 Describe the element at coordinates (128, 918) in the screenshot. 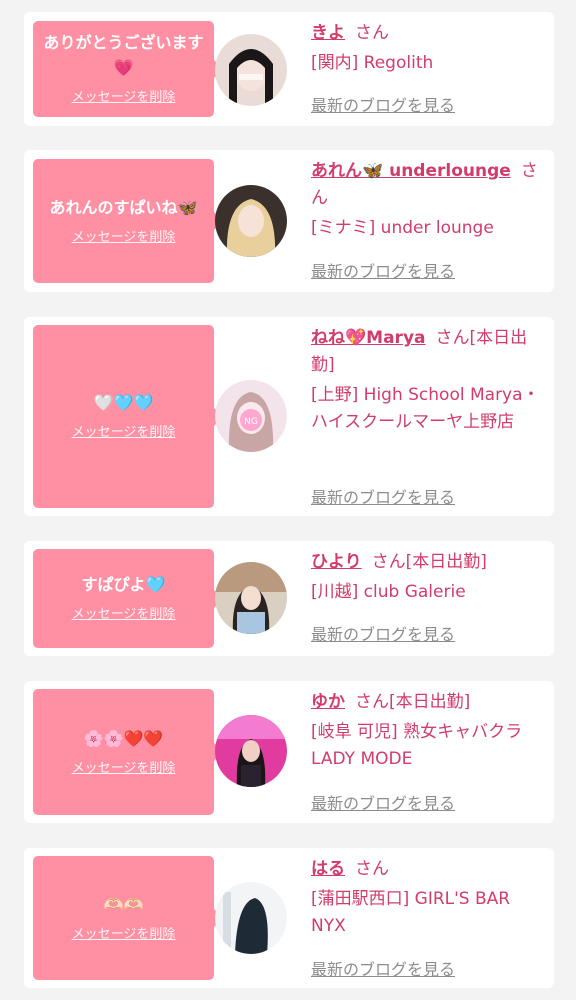

I see `message-bubble: 🫶🏻🫶🏻 メッセージを削除` at that location.